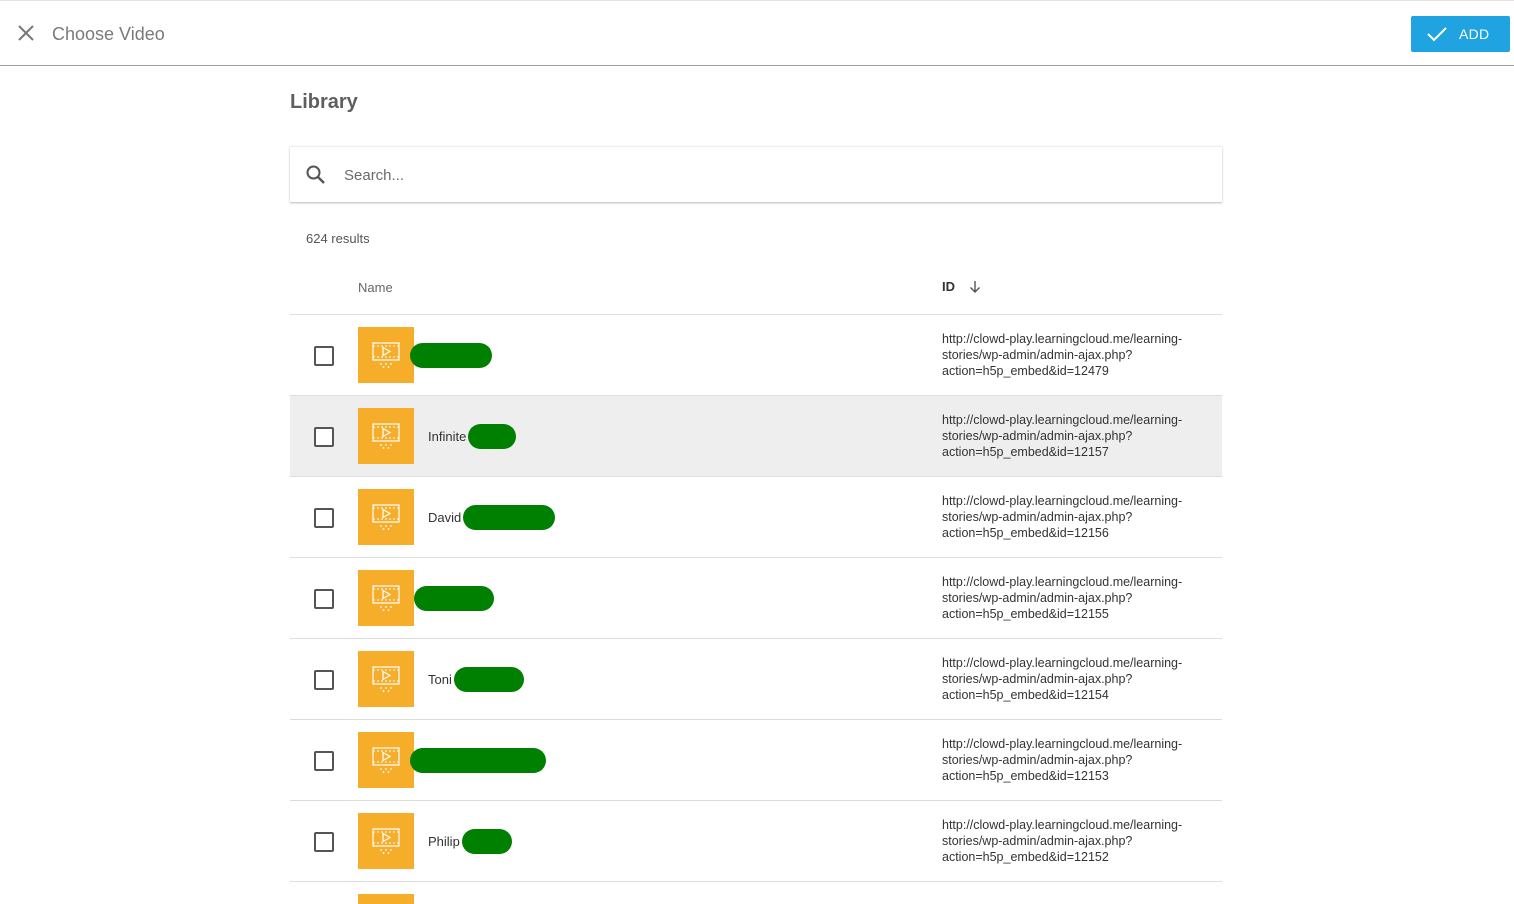 Image resolution: width=1514 pixels, height=904 pixels. Describe the element at coordinates (961, 286) in the screenshot. I see `column-header-id: ID` at that location.